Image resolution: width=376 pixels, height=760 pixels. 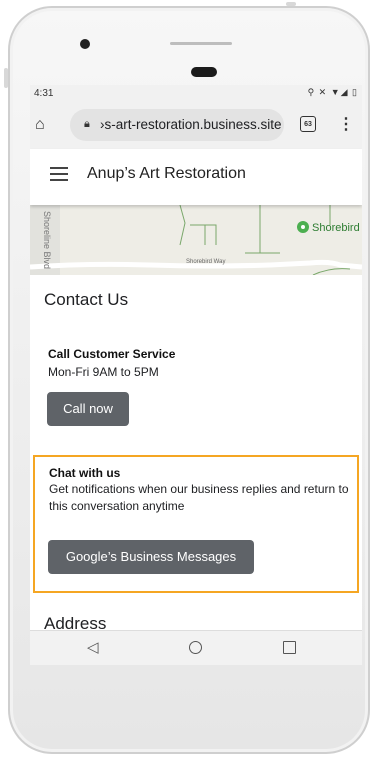 I want to click on android-nav-bar: ◁, so click(x=196, y=647).